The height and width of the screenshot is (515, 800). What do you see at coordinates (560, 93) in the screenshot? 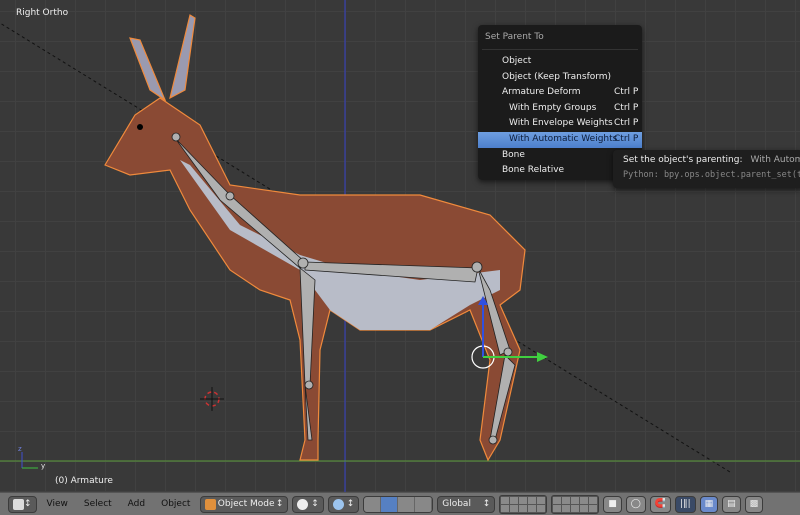
I see `menu-item-armature-deform: Armature Deform Ctrl P` at bounding box center [560, 93].